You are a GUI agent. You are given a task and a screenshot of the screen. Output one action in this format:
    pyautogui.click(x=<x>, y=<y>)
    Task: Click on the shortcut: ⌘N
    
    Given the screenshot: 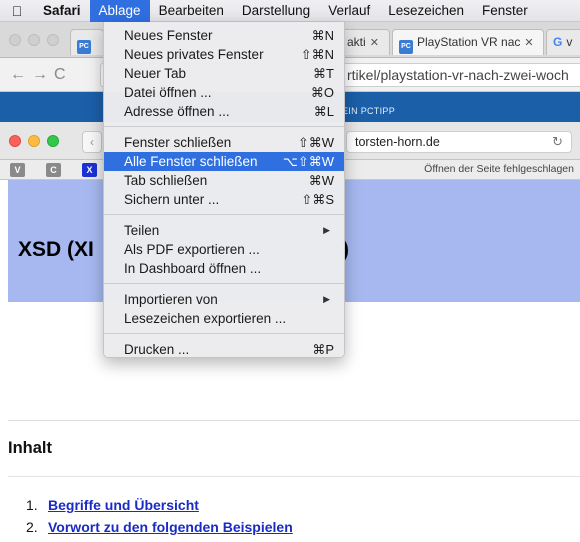 What is the action you would take?
    pyautogui.click(x=322, y=35)
    